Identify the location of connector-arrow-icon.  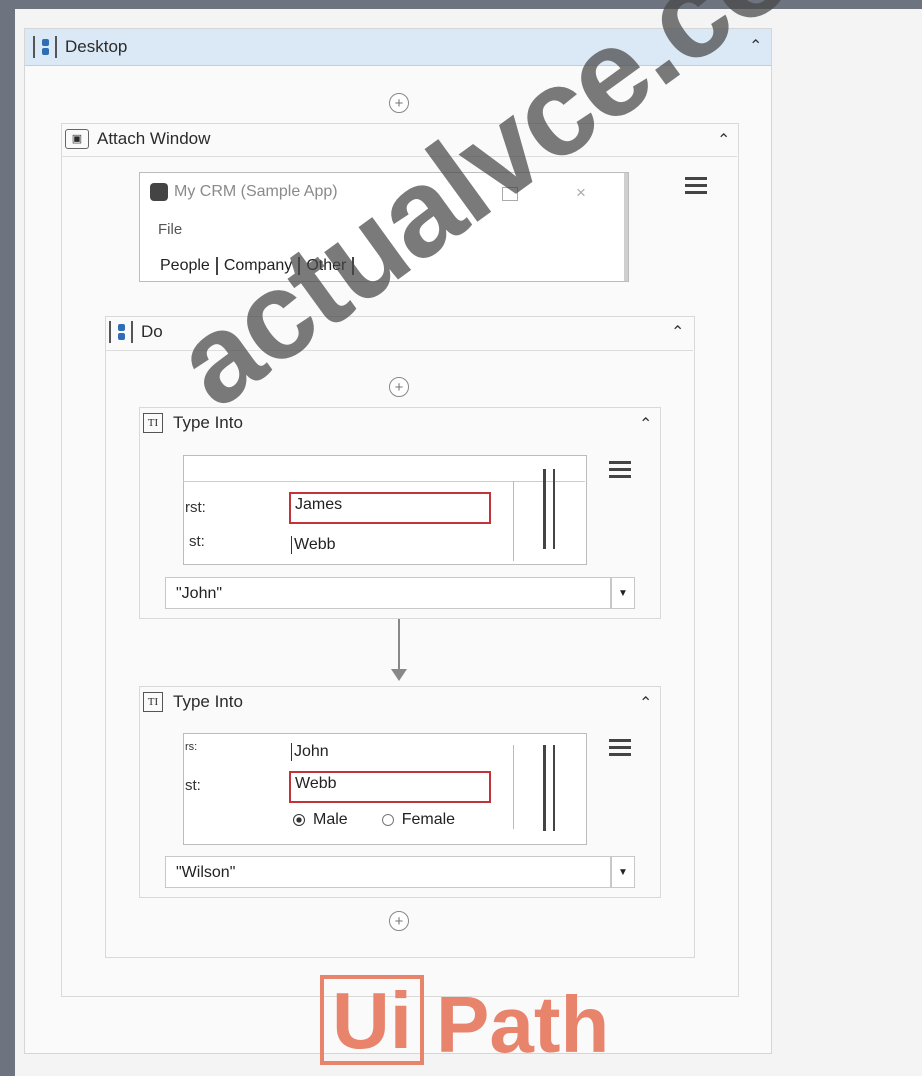
(399, 675).